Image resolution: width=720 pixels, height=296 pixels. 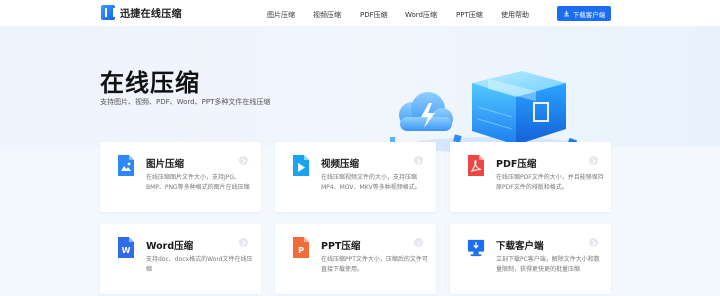 What do you see at coordinates (515, 15) in the screenshot?
I see `nav-help: 使用帮助` at bounding box center [515, 15].